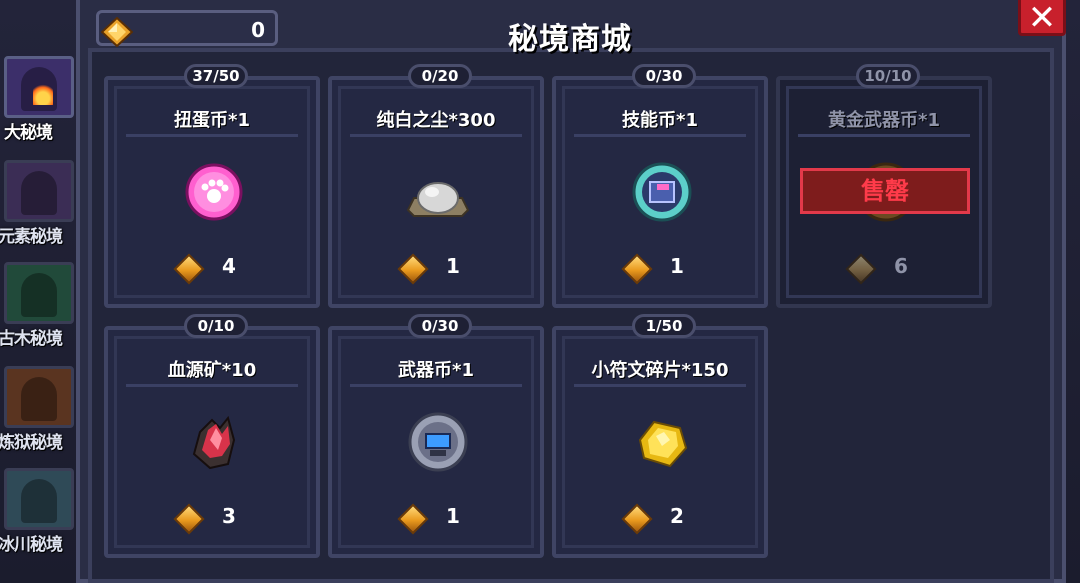  I want to click on tab-glacier-realm: 冰川秘境, so click(39, 511).